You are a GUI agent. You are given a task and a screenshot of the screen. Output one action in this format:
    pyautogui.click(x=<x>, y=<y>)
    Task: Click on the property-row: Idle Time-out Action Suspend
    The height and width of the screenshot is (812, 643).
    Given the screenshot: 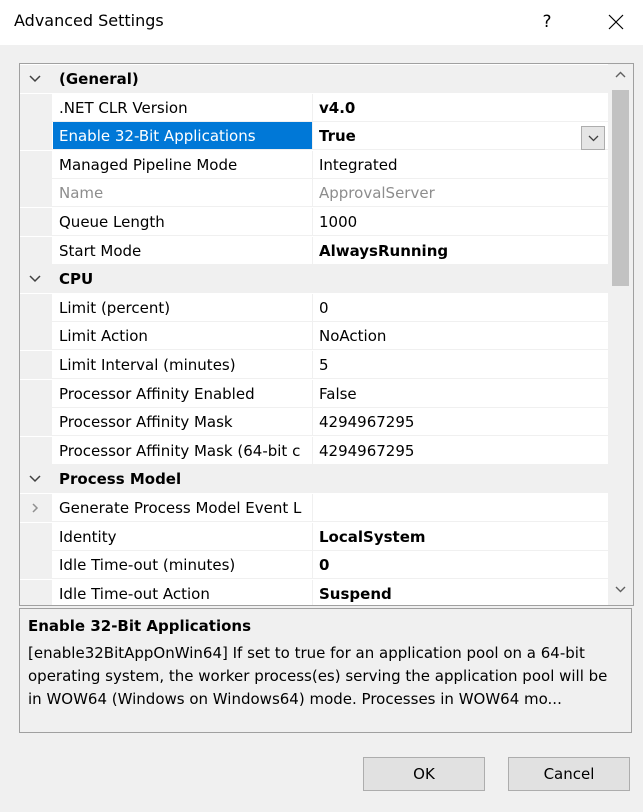 What is the action you would take?
    pyautogui.click(x=314, y=592)
    